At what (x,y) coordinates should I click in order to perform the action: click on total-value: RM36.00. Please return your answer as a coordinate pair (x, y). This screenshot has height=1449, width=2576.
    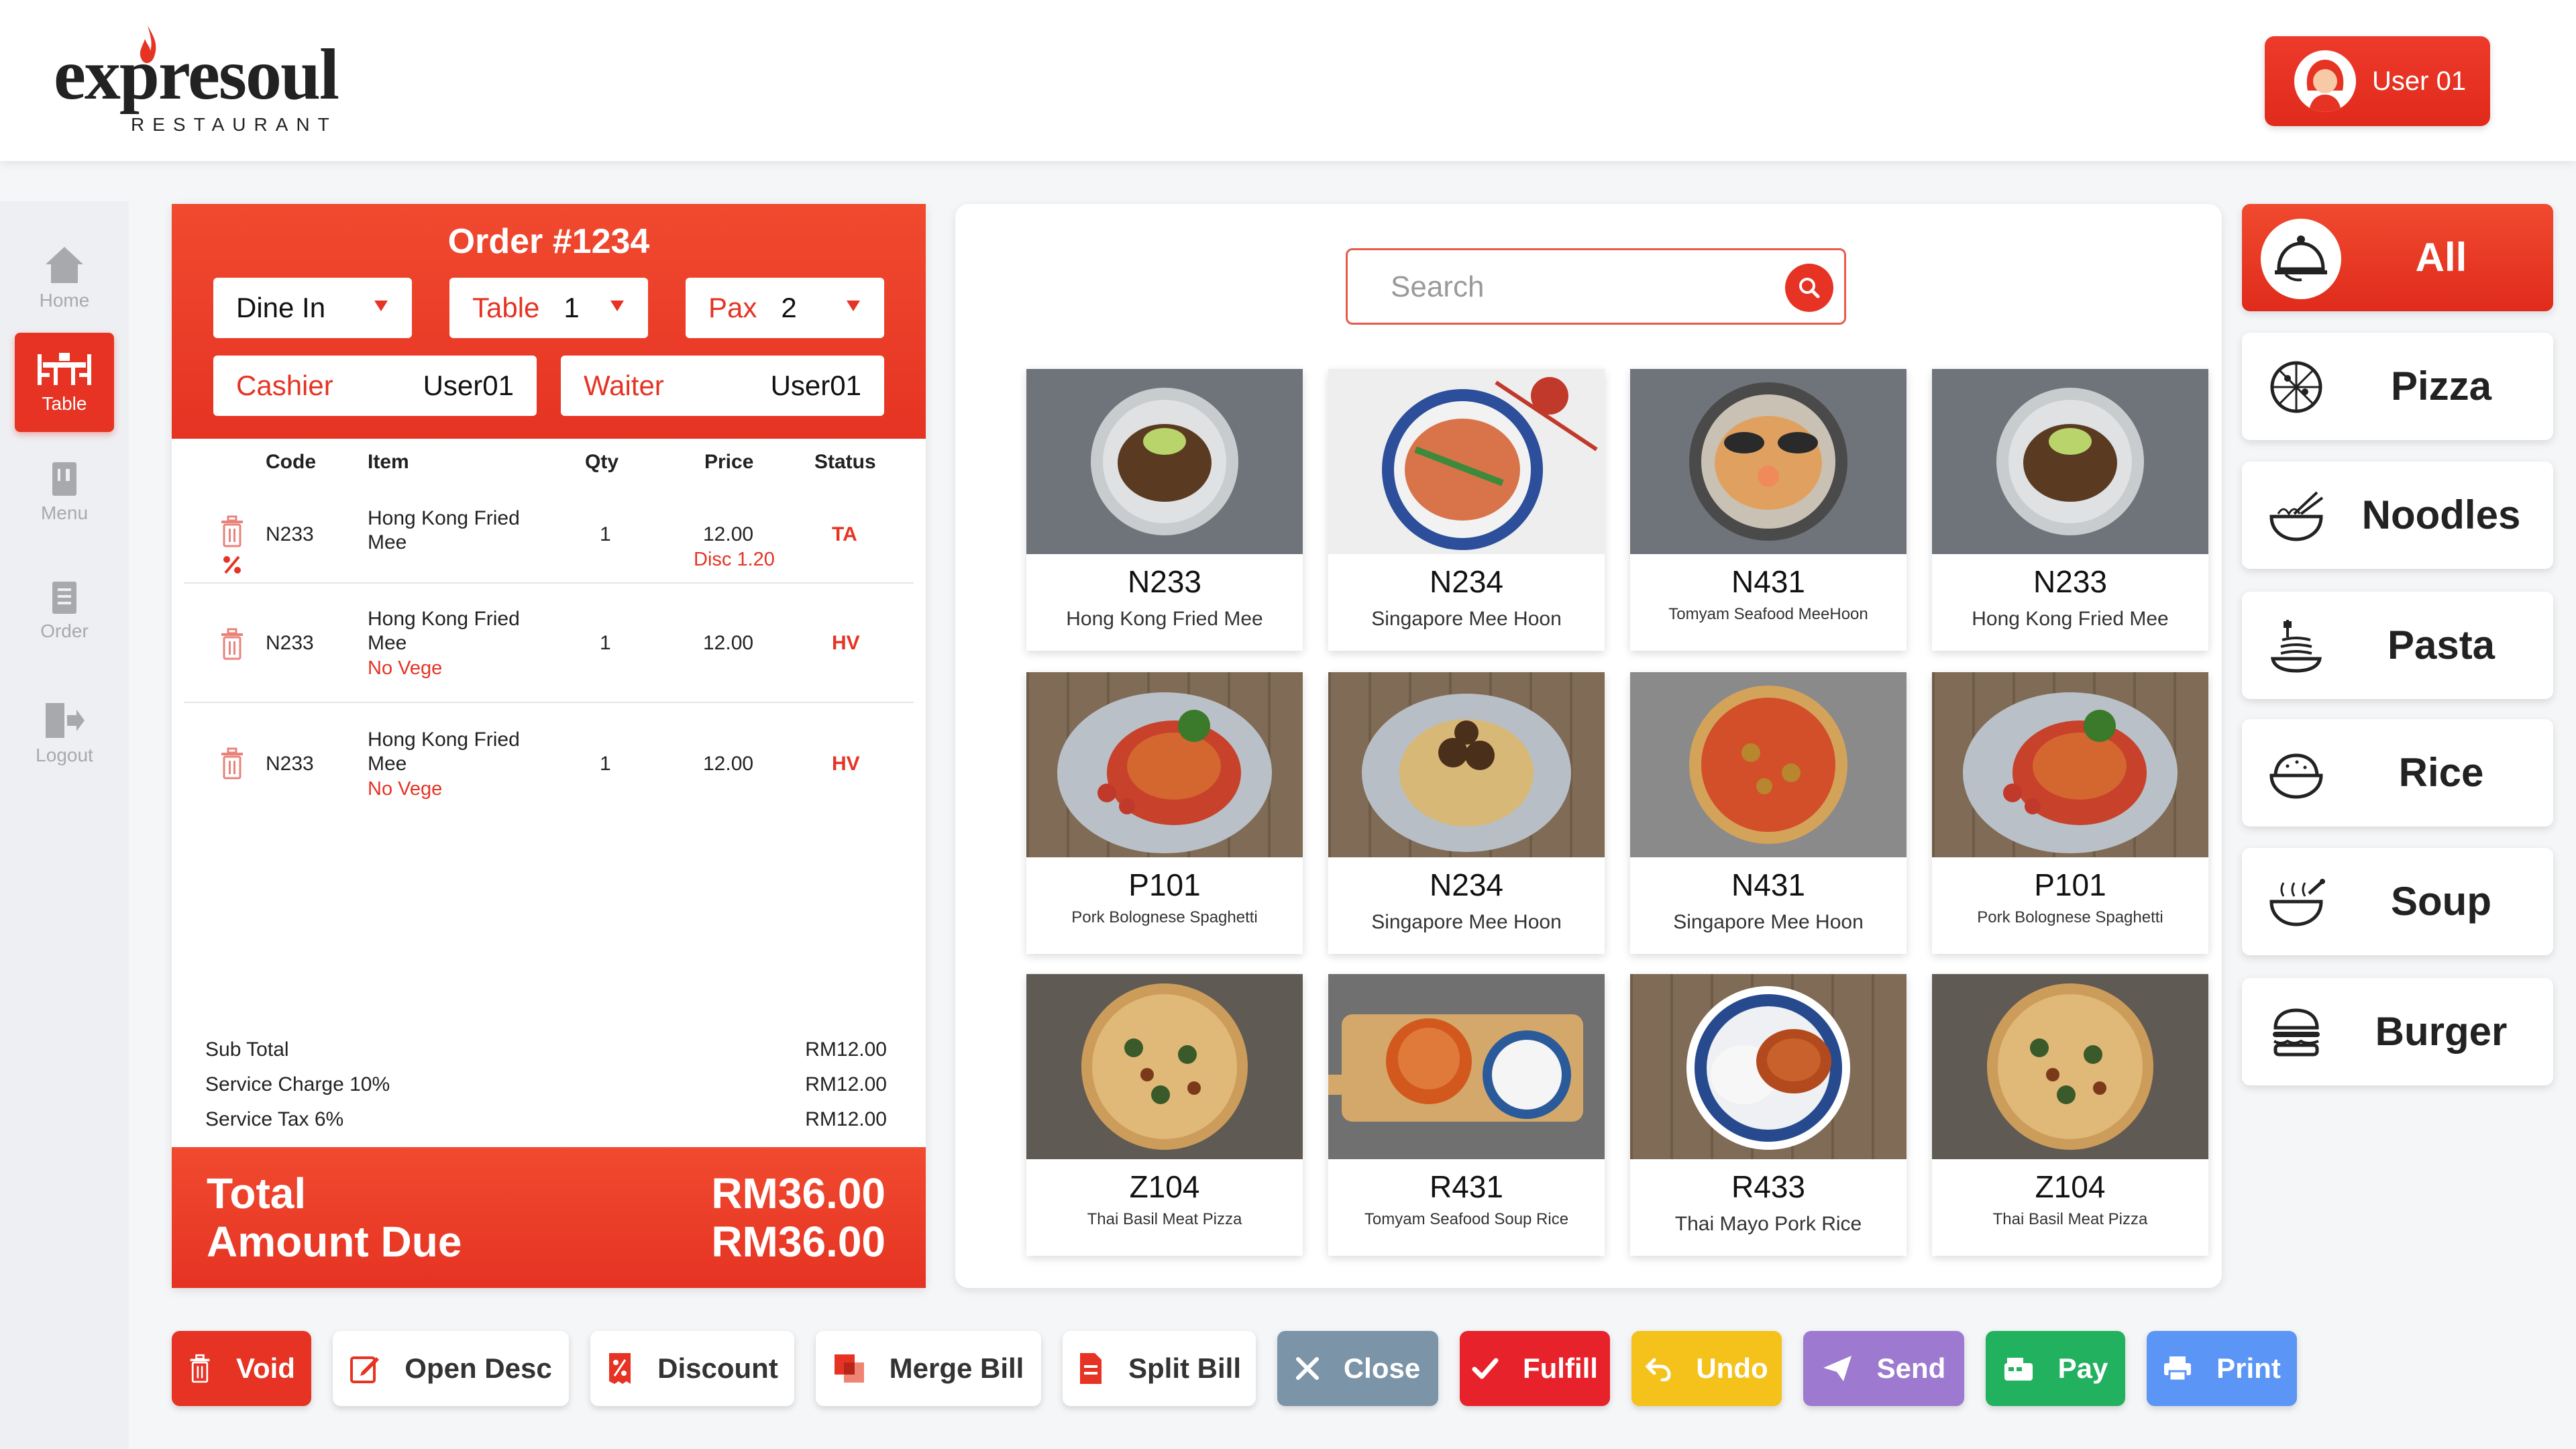
    Looking at the image, I should click on (798, 1193).